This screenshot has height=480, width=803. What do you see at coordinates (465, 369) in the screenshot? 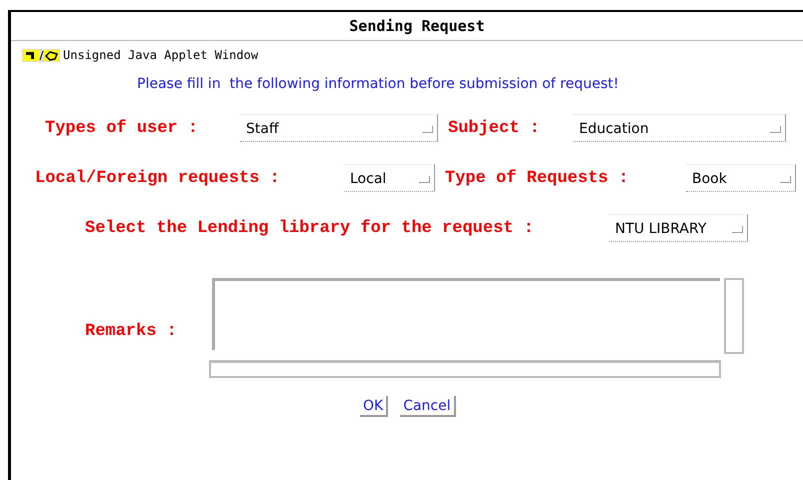
I see `horizontal-scrollbar` at bounding box center [465, 369].